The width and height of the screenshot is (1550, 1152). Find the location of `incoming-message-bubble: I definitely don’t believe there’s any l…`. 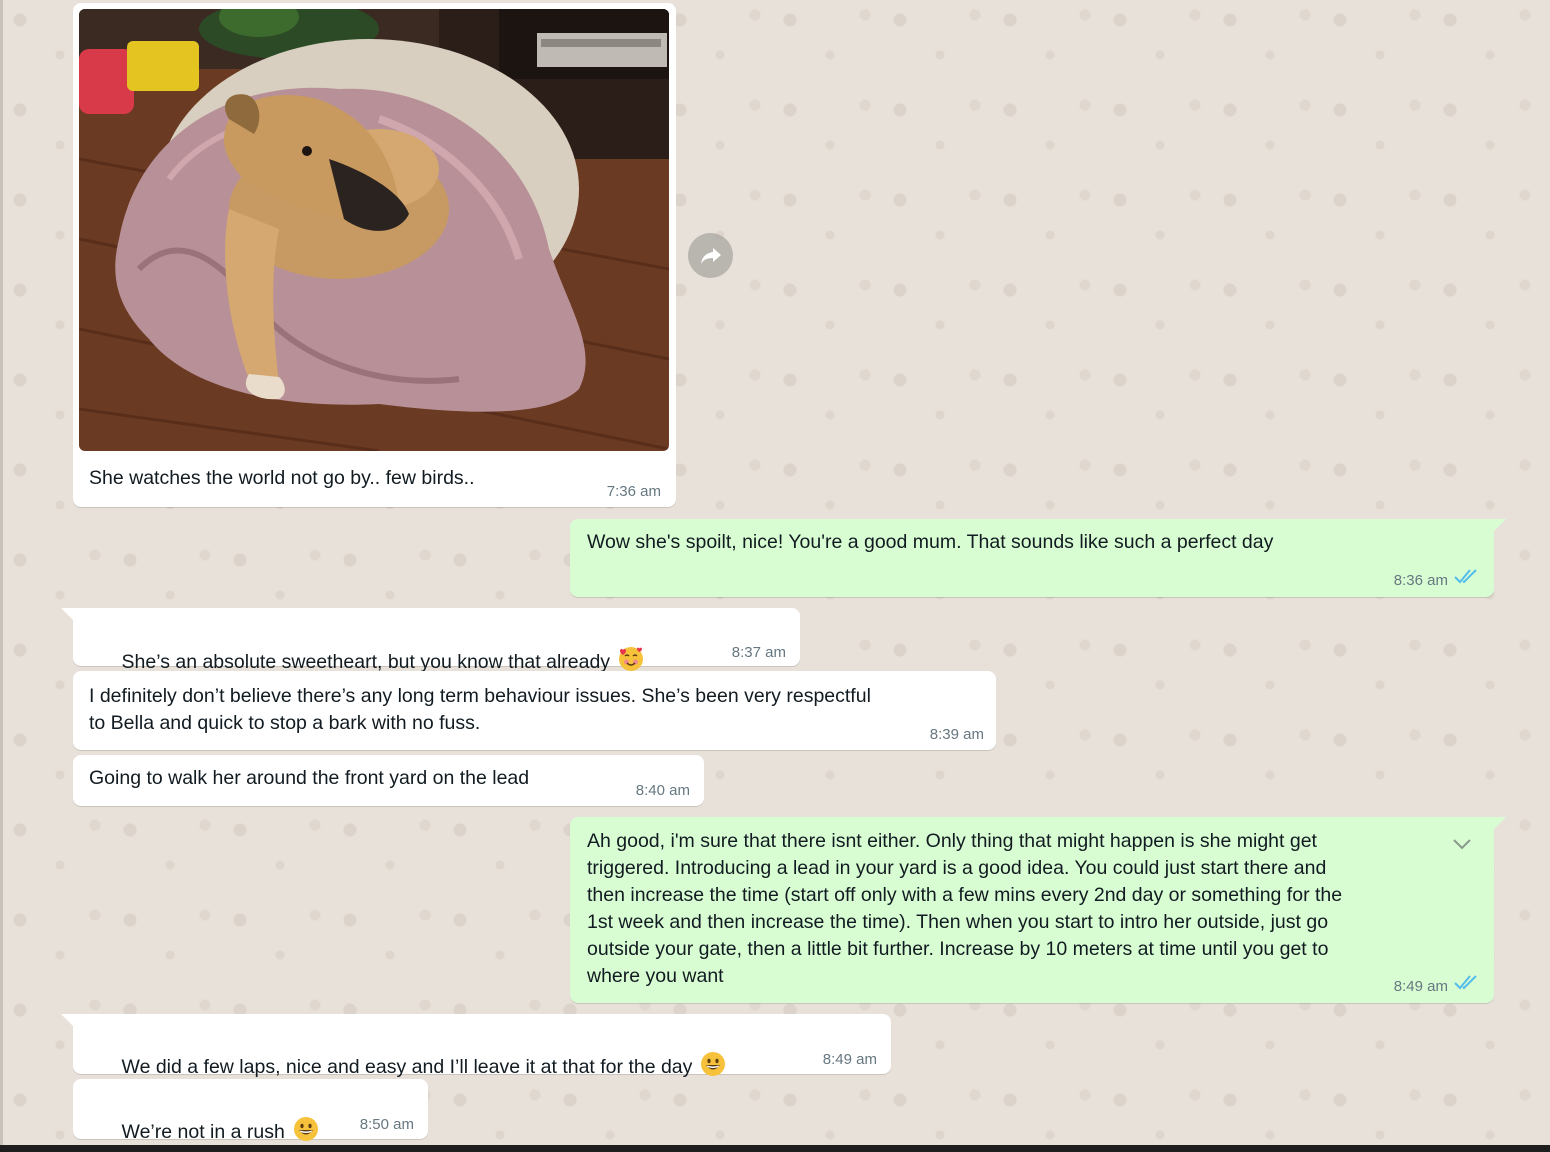

incoming-message-bubble: I definitely don’t believe there’s any l… is located at coordinates (534, 710).